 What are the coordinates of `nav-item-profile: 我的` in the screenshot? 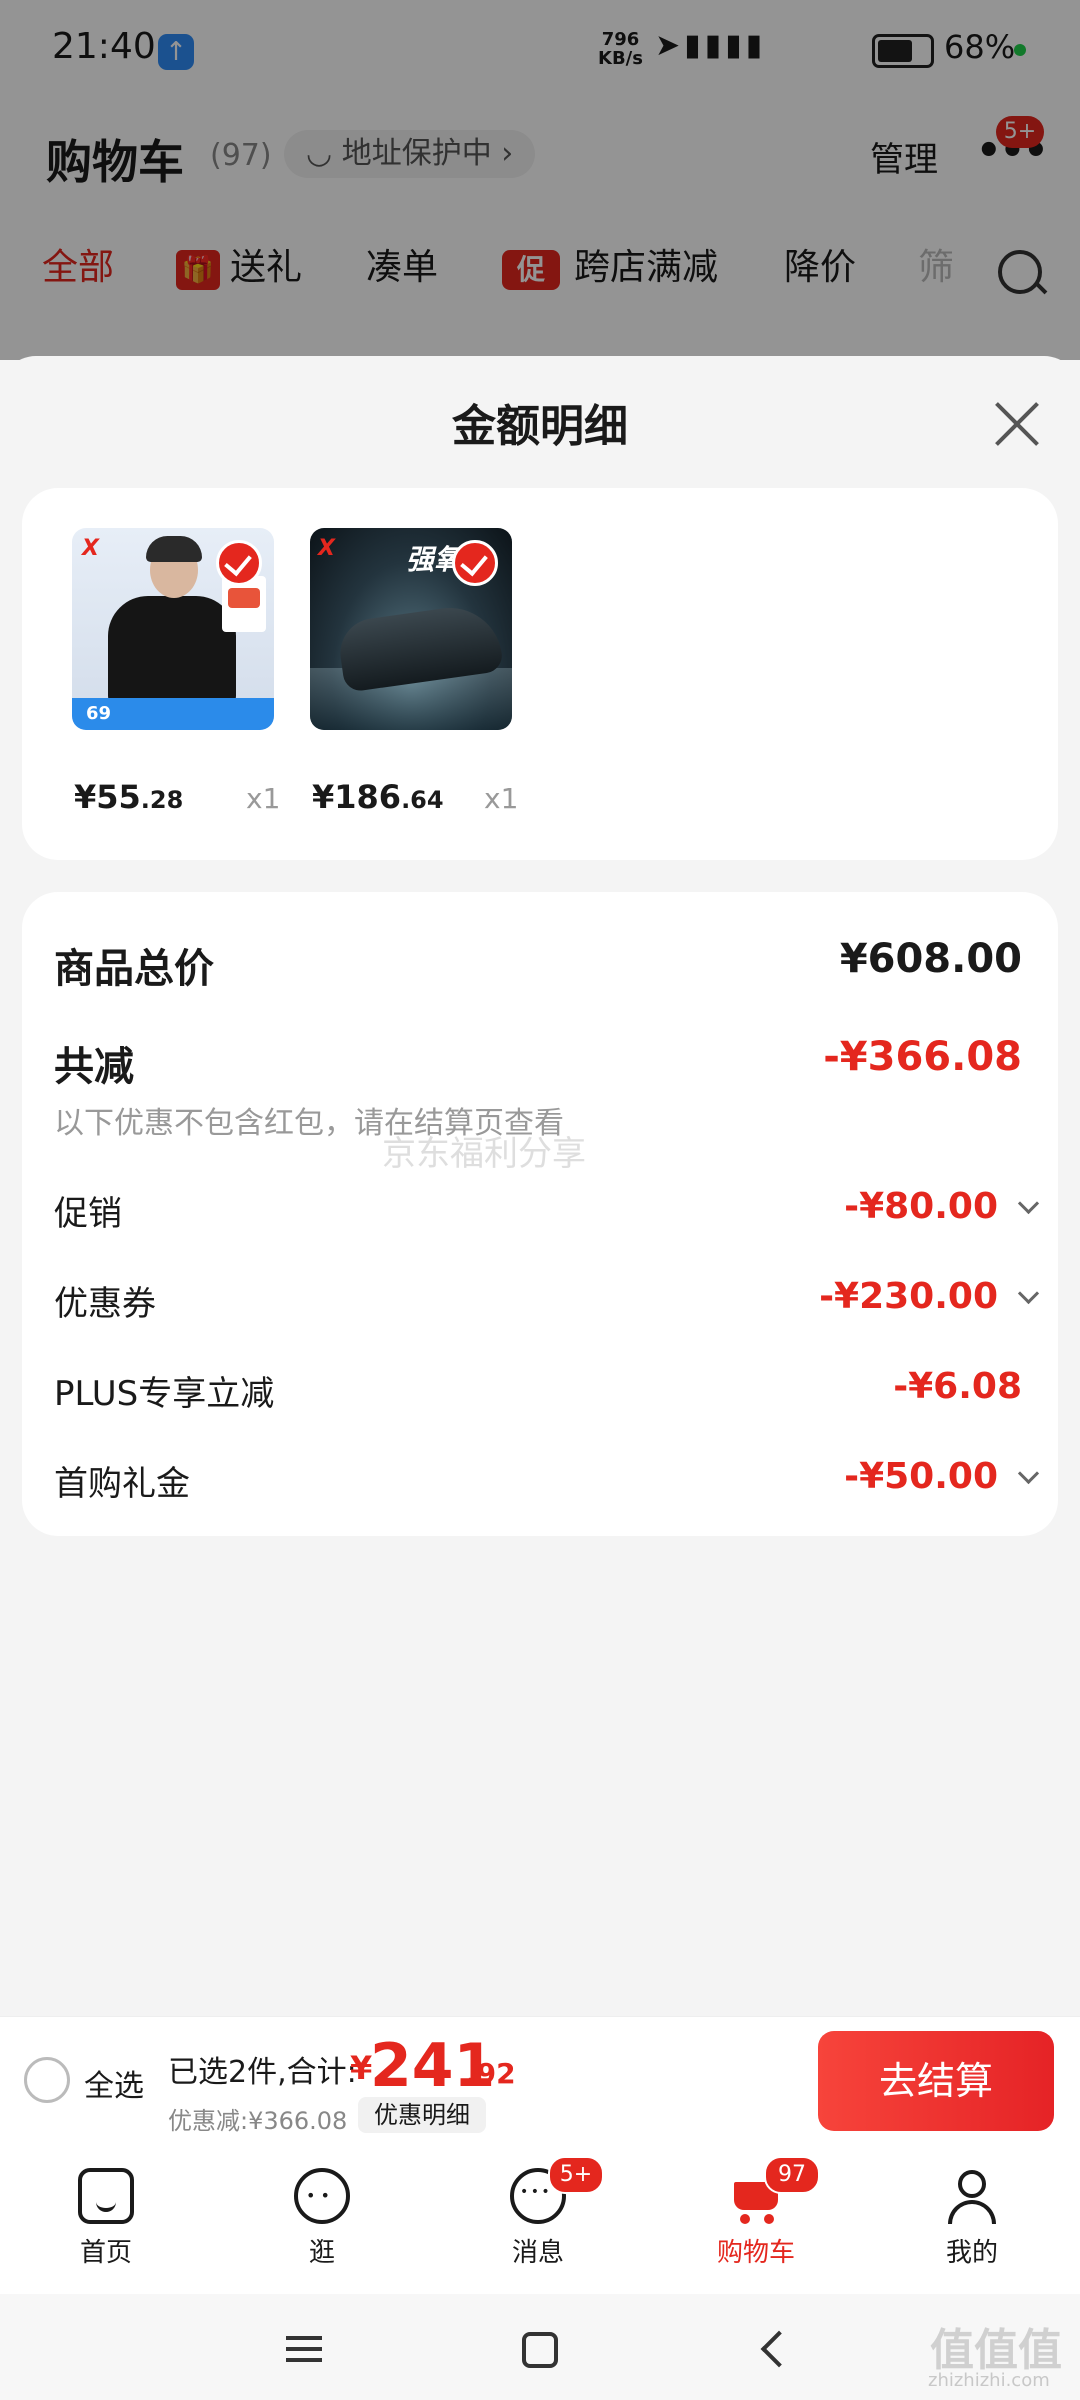 It's located at (972, 2219).